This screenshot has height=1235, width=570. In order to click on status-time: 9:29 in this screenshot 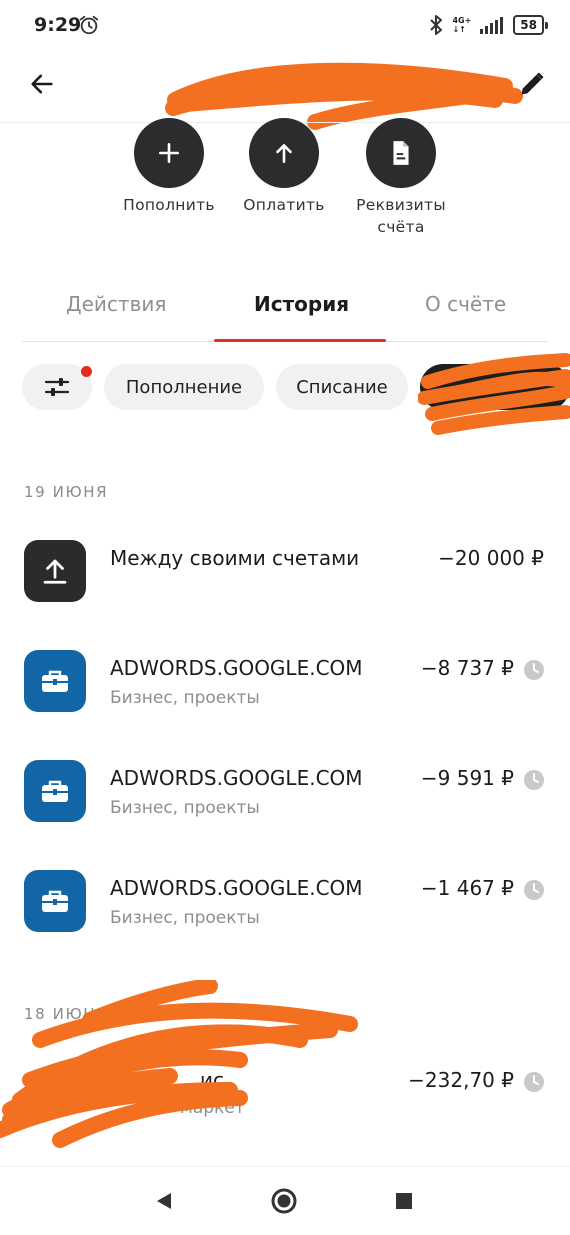, I will do `click(58, 25)`.